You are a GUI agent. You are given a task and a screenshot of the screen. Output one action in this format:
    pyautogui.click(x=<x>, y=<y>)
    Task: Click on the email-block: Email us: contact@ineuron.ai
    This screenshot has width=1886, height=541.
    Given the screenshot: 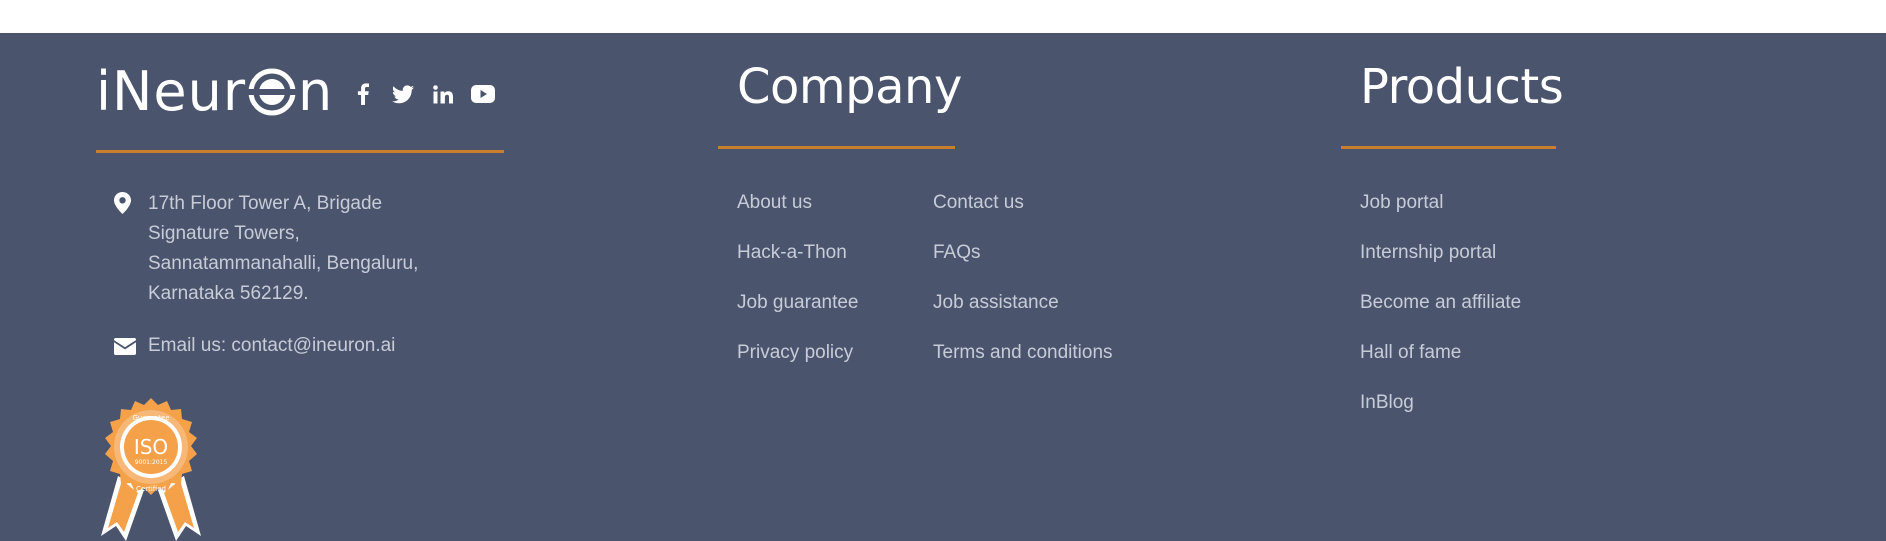 What is the action you would take?
    pyautogui.click(x=294, y=346)
    